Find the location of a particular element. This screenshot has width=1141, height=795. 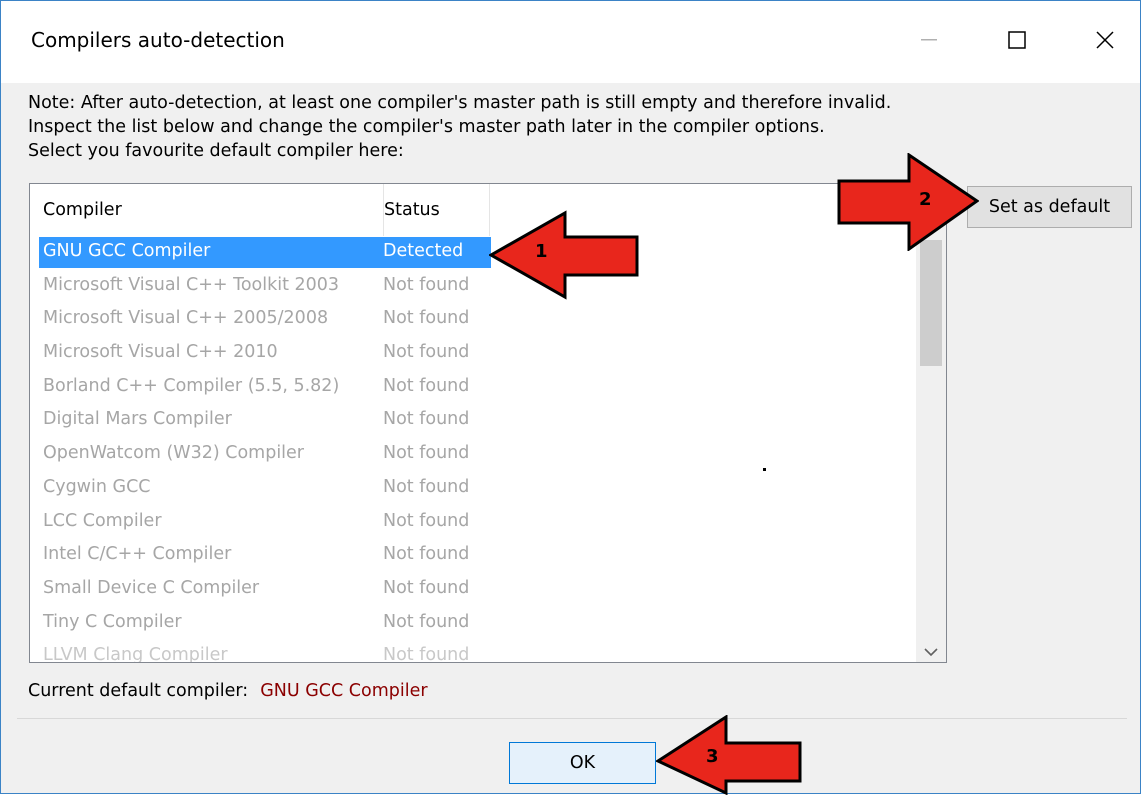

vertical-scrollbar is located at coordinates (931, 423).